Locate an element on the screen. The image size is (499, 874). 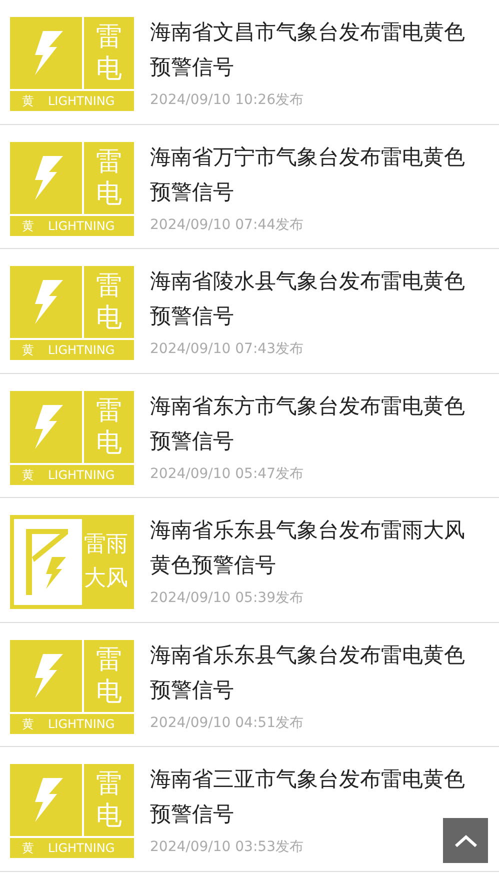
alert-time: 2024/09/10 07:43发布 is located at coordinates (227, 349).